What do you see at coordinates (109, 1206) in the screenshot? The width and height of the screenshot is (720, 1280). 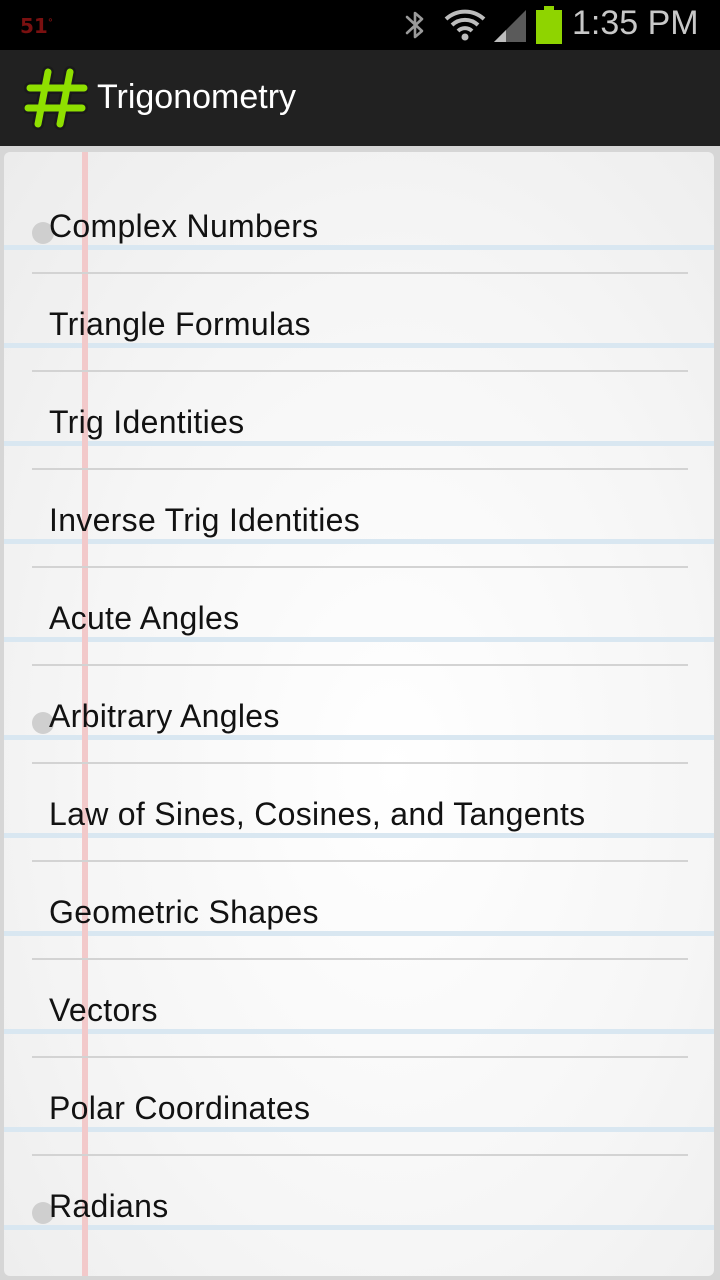 I see `list-item-label: Radians` at bounding box center [109, 1206].